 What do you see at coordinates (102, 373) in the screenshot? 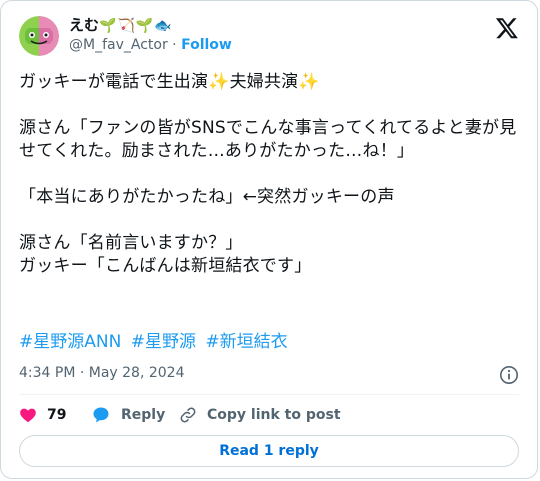
I see `timestamp: 4:34 PM · May 28, 2024` at bounding box center [102, 373].